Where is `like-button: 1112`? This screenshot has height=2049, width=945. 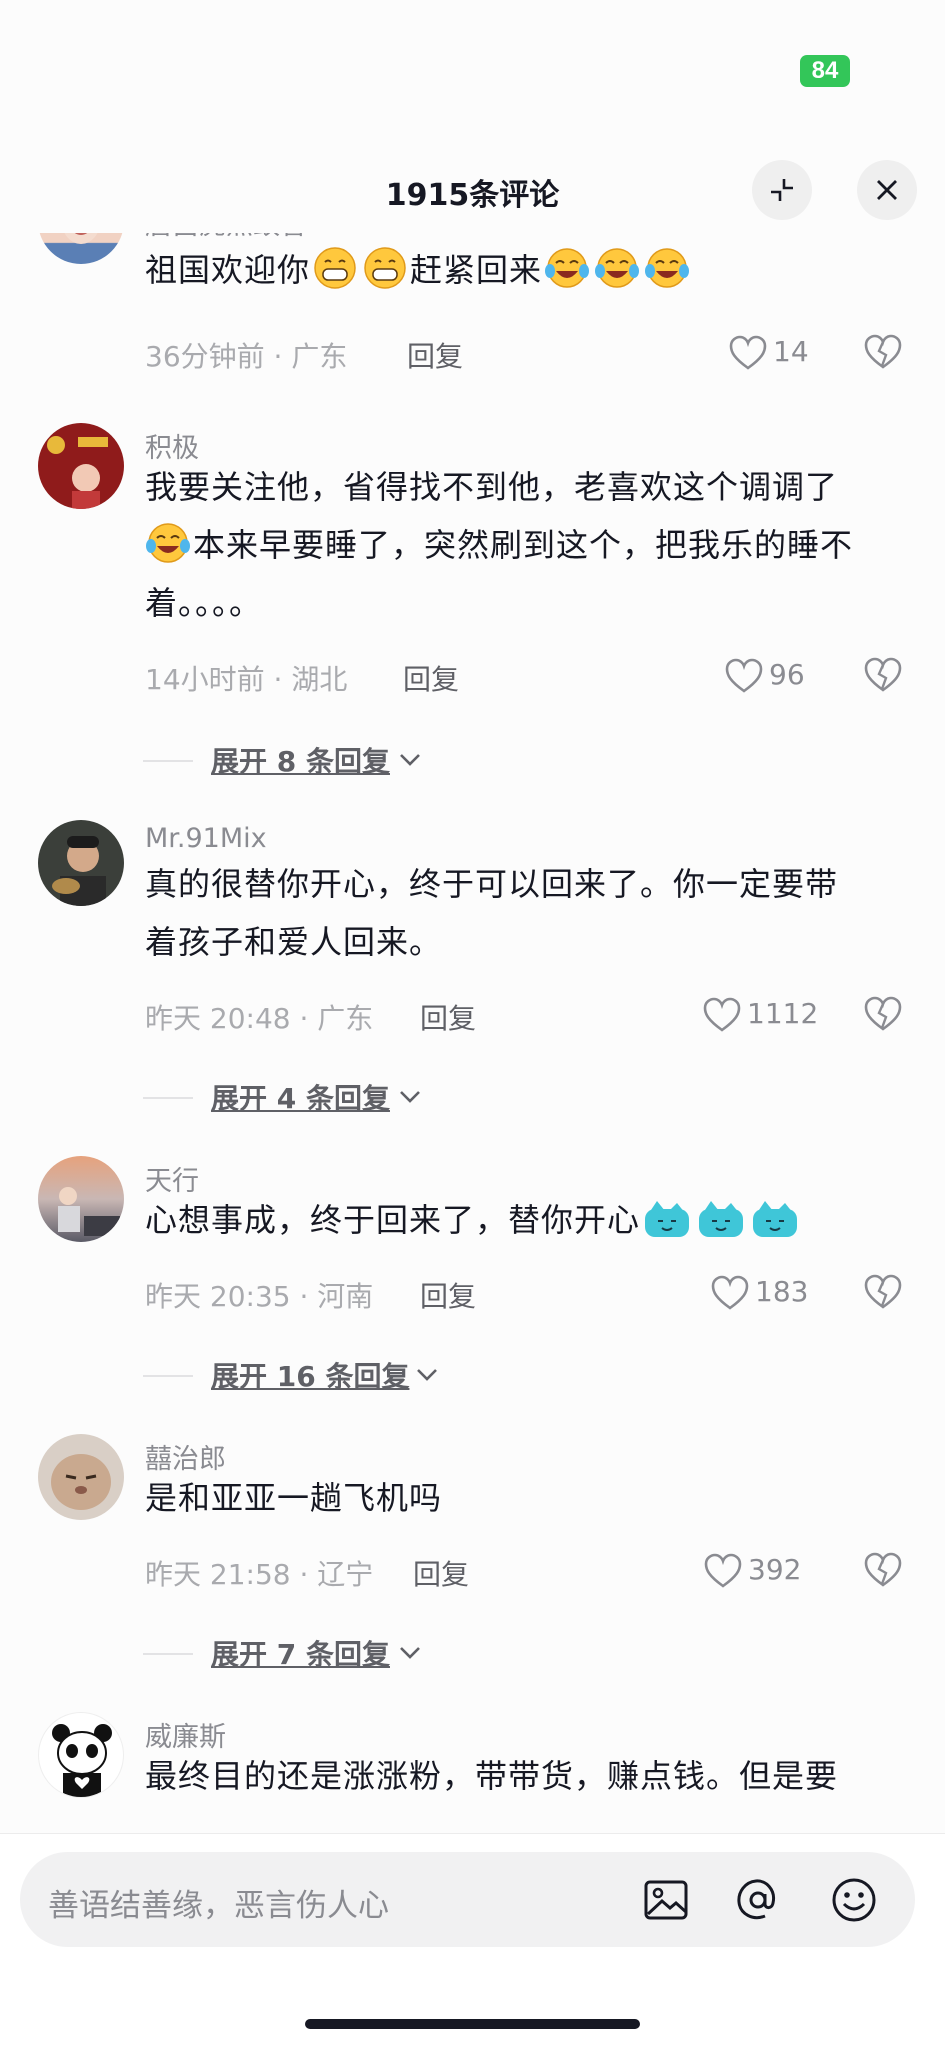
like-button: 1112 is located at coordinates (768, 1015).